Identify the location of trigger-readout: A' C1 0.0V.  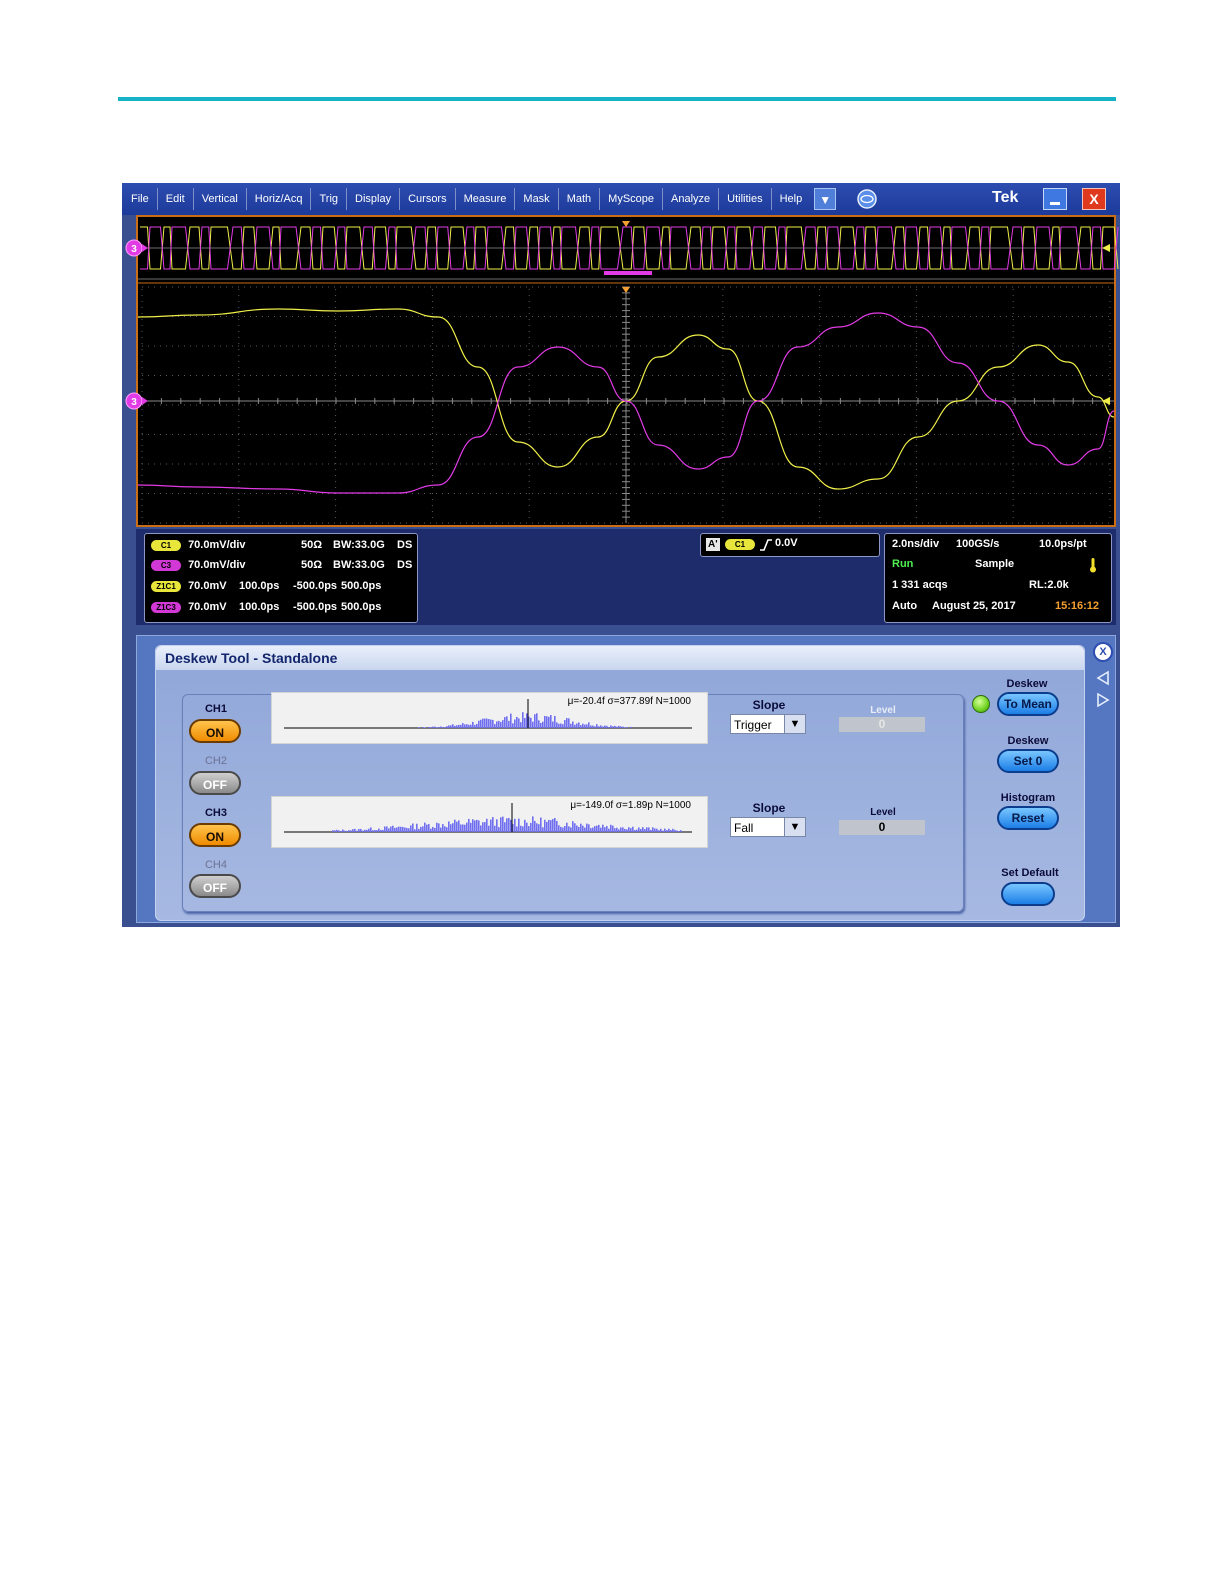
(790, 545).